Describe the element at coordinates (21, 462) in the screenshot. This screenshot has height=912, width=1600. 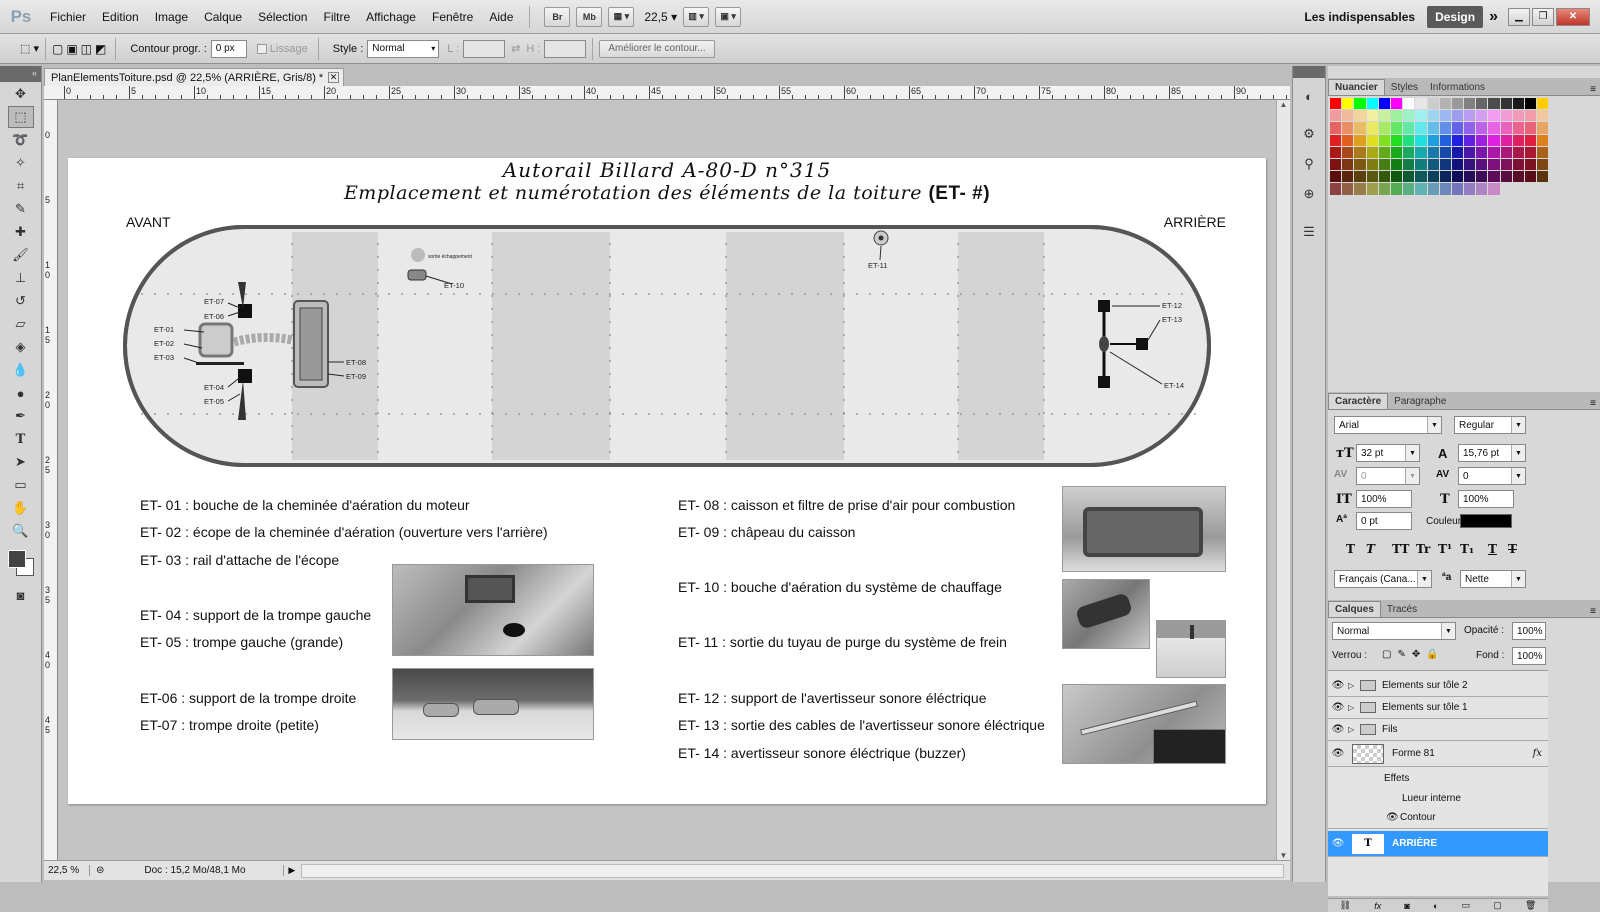
I see `path-selection-tool-icon: ➤` at that location.